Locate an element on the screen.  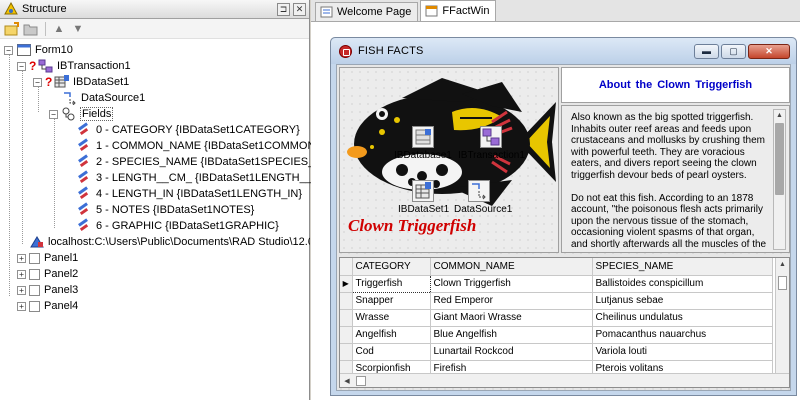
tree-node-datasource: DataSource1 is located at coordinates (103, 98).